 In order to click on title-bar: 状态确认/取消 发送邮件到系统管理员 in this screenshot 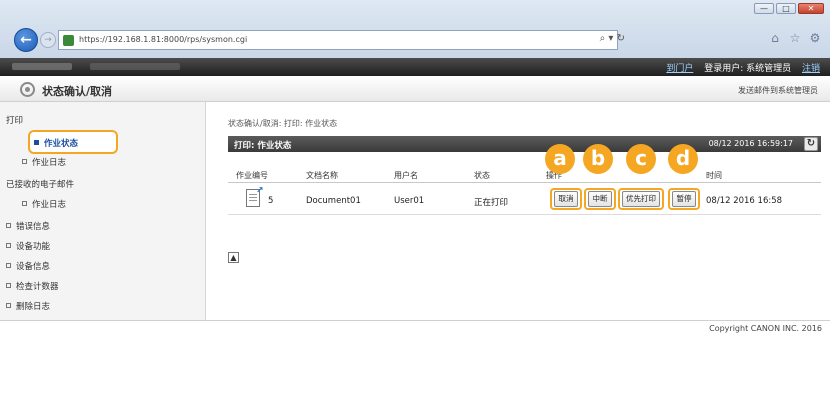, I will do `click(415, 89)`.